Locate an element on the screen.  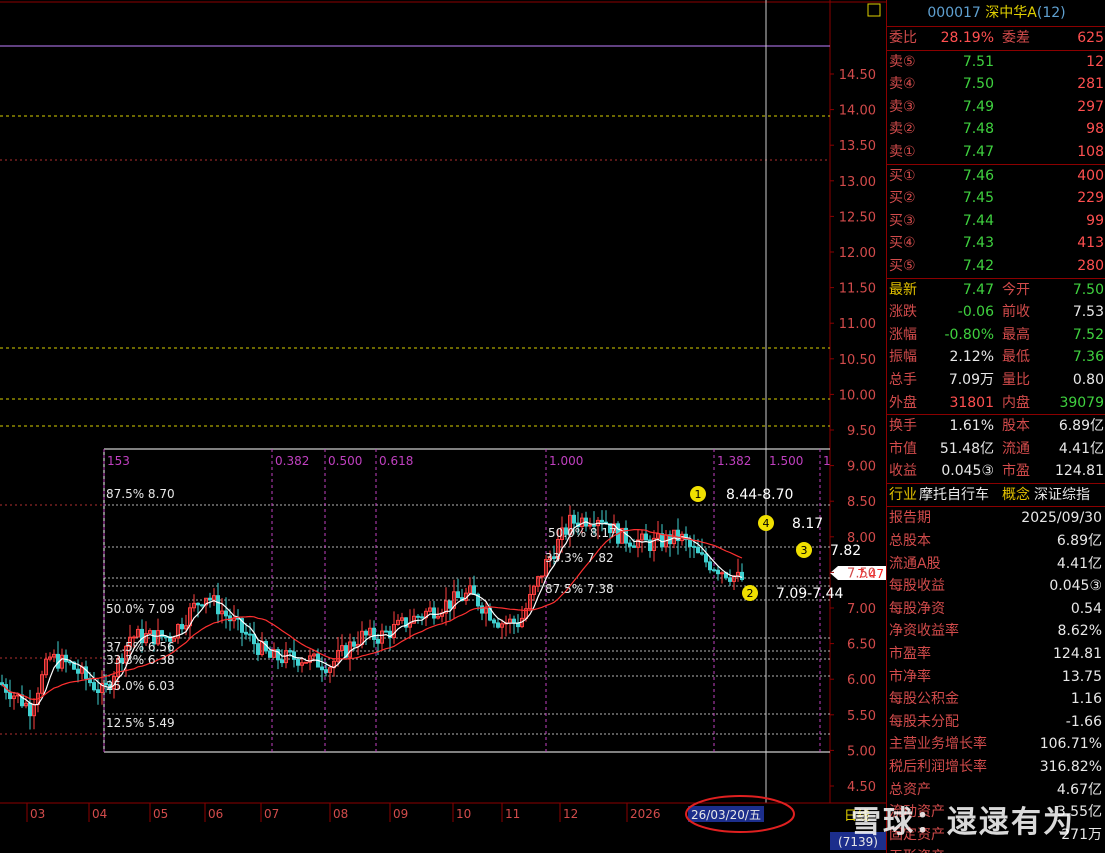
quote-label: 最低 is located at coordinates (1016, 357).